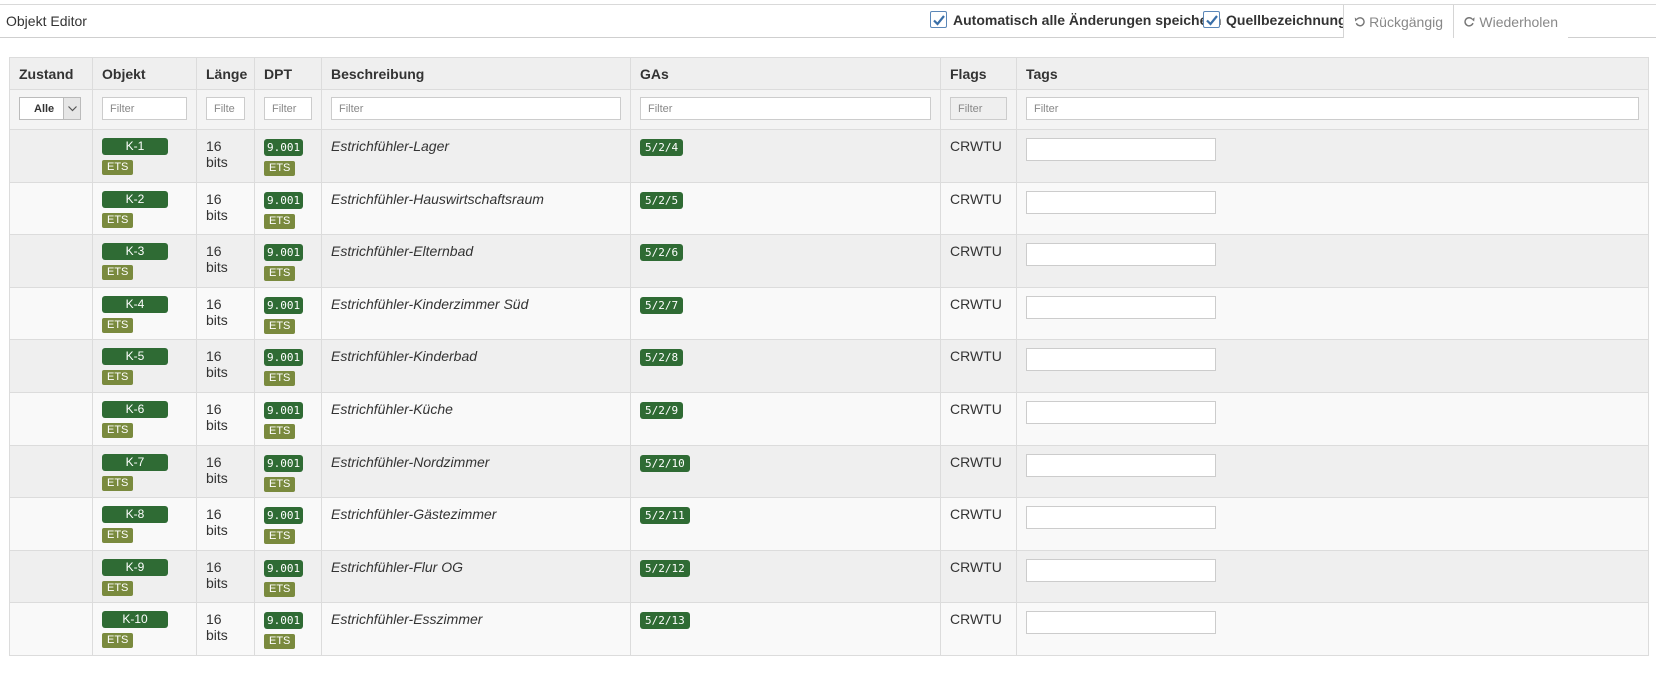 The width and height of the screenshot is (1656, 688). I want to click on autosave-toggle: Automatisch alle Änderungen speichern, so click(1075, 19).